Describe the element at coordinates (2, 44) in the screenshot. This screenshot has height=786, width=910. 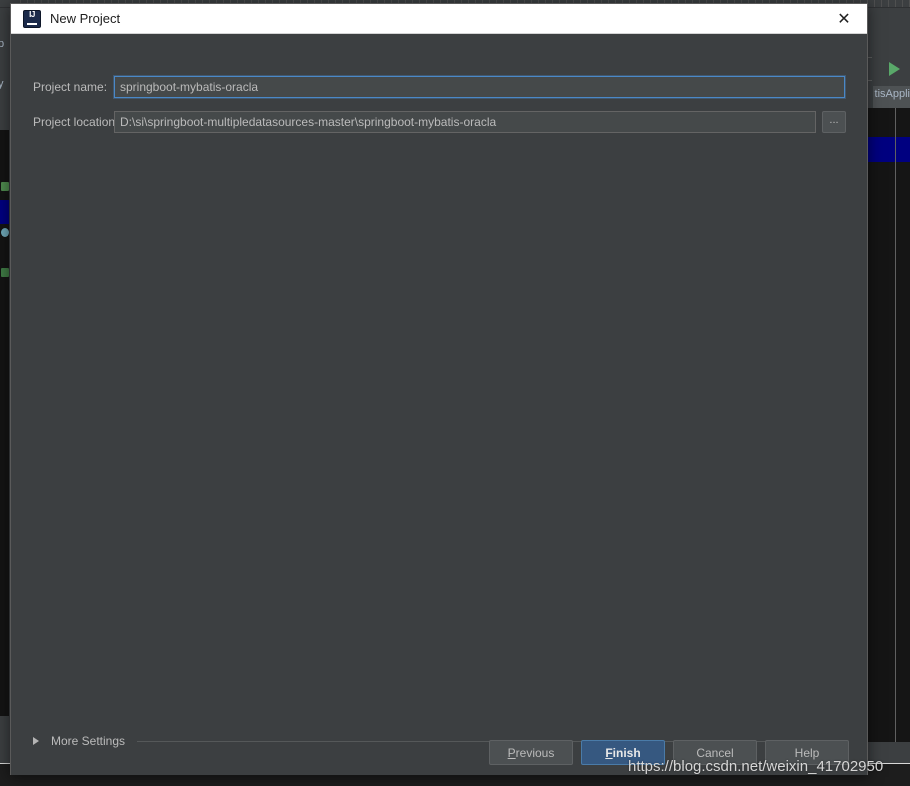
I see `ide-left-edge-label-1: p` at that location.